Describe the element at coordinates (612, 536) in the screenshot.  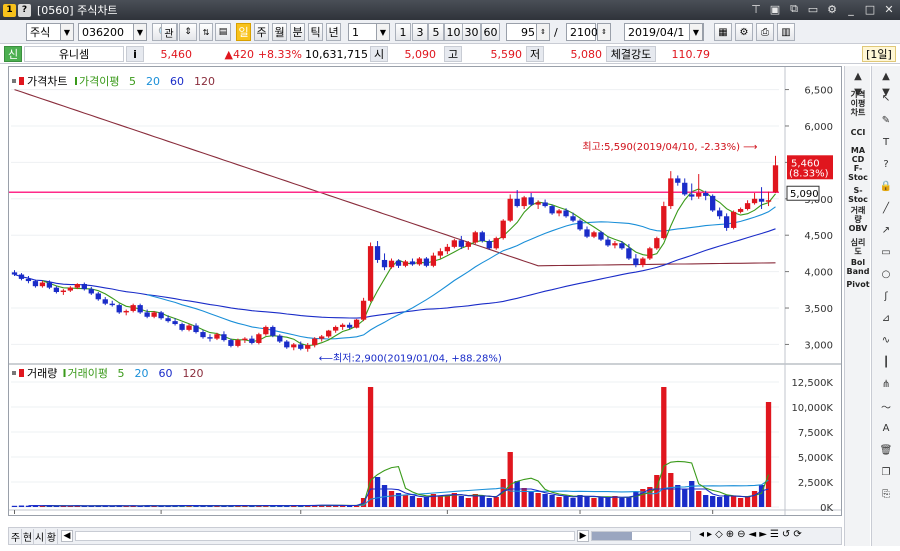
I see `zoom-slider-thumb` at that location.